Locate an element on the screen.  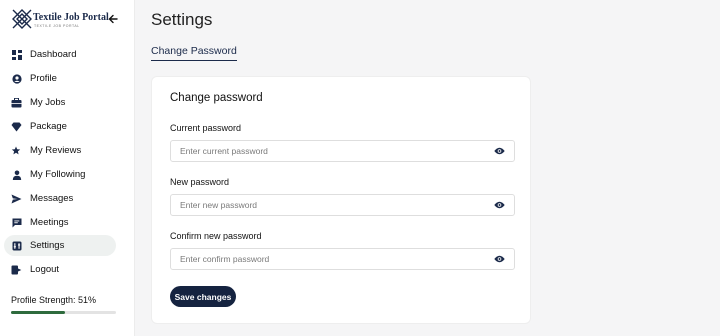
collapse-sidebar-button is located at coordinates (113, 19).